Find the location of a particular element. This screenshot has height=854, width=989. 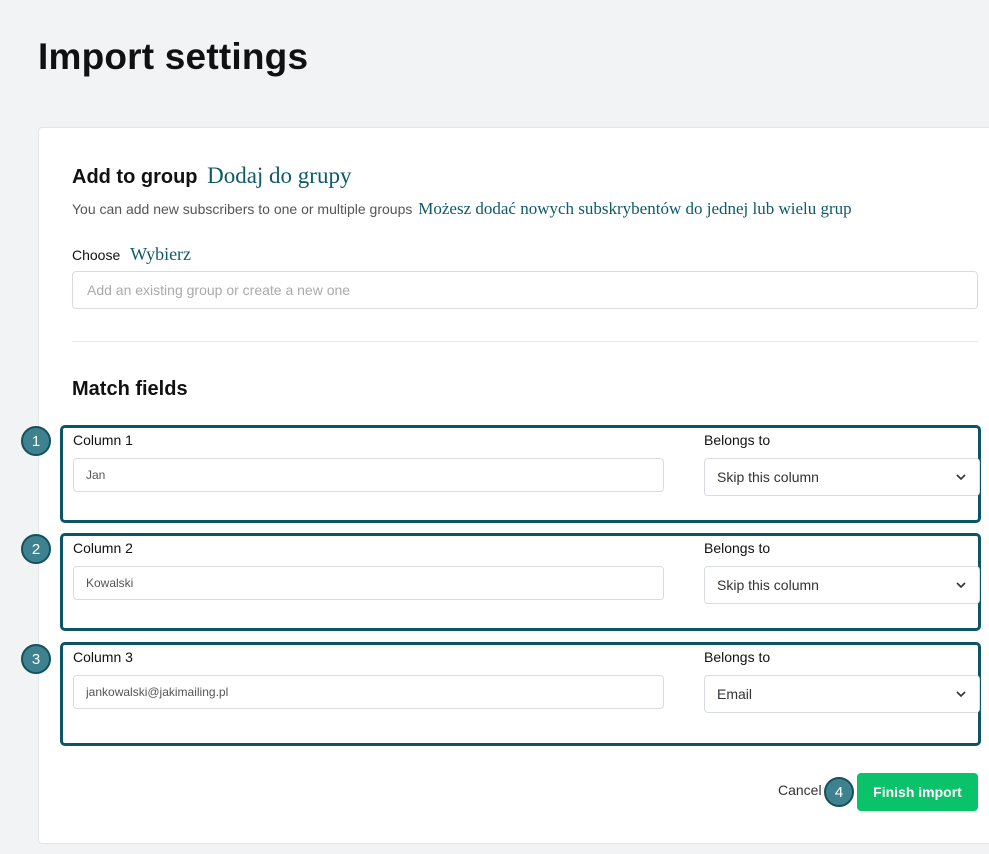

column-label: Column 1 is located at coordinates (103, 440).